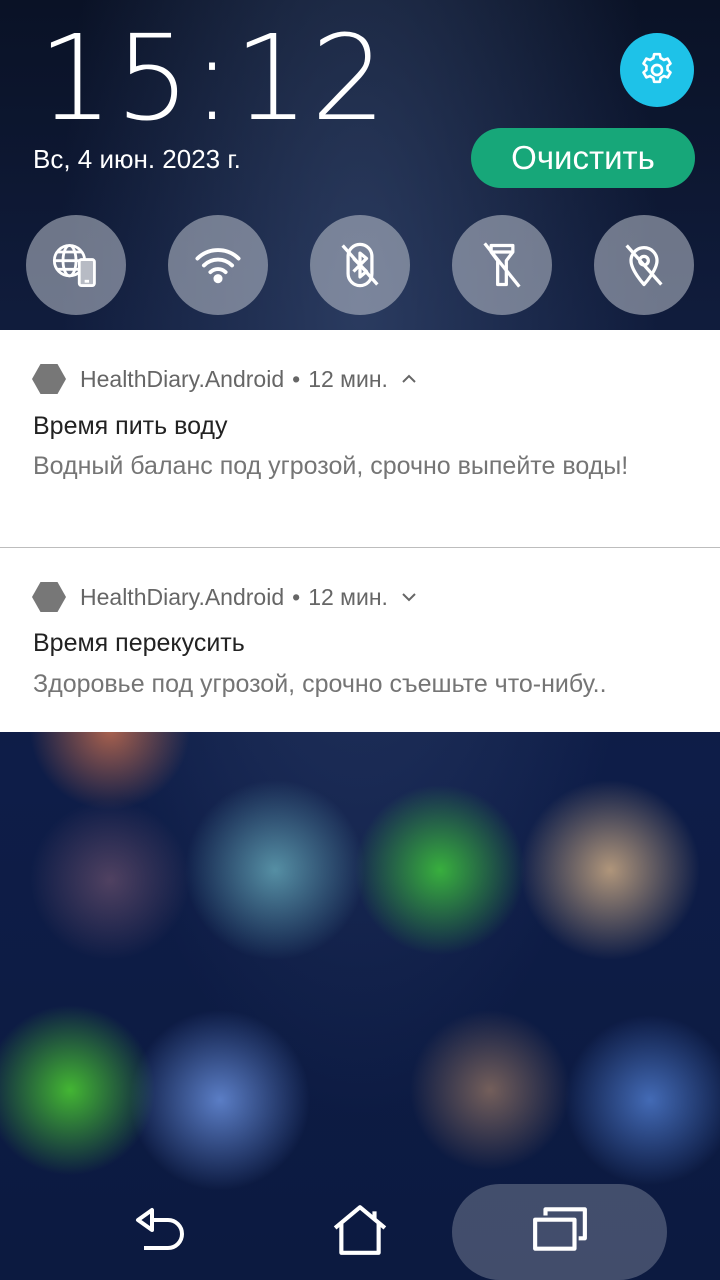  What do you see at coordinates (409, 597) in the screenshot?
I see `chevron-down-icon` at bounding box center [409, 597].